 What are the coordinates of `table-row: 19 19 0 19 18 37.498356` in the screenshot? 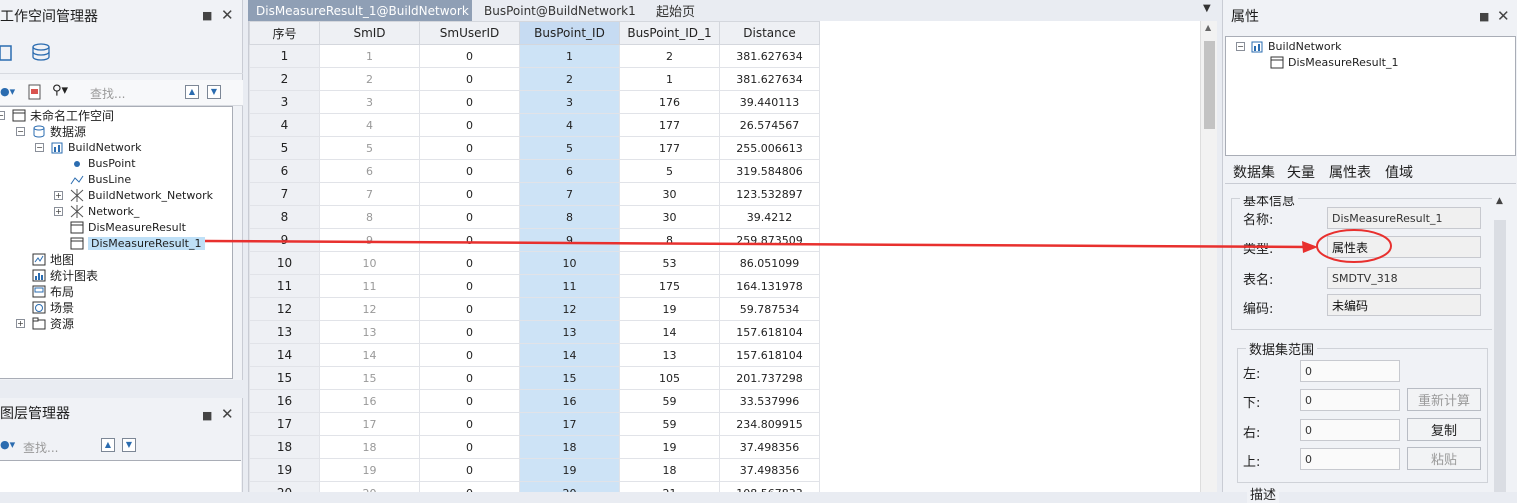 It's located at (534, 470).